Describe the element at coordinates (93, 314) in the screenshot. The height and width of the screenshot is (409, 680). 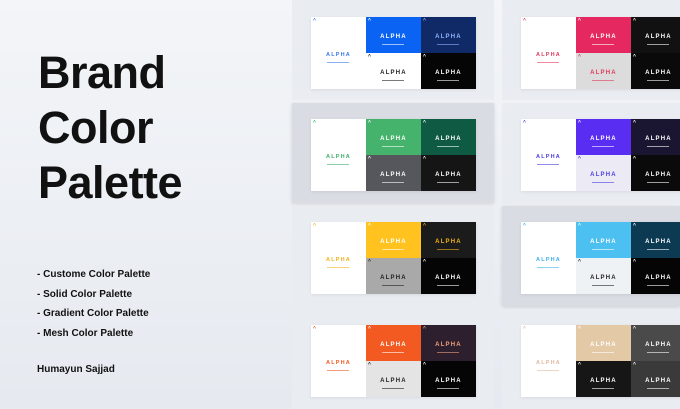
I see `feature-item: - Gradient Color Palette` at that location.